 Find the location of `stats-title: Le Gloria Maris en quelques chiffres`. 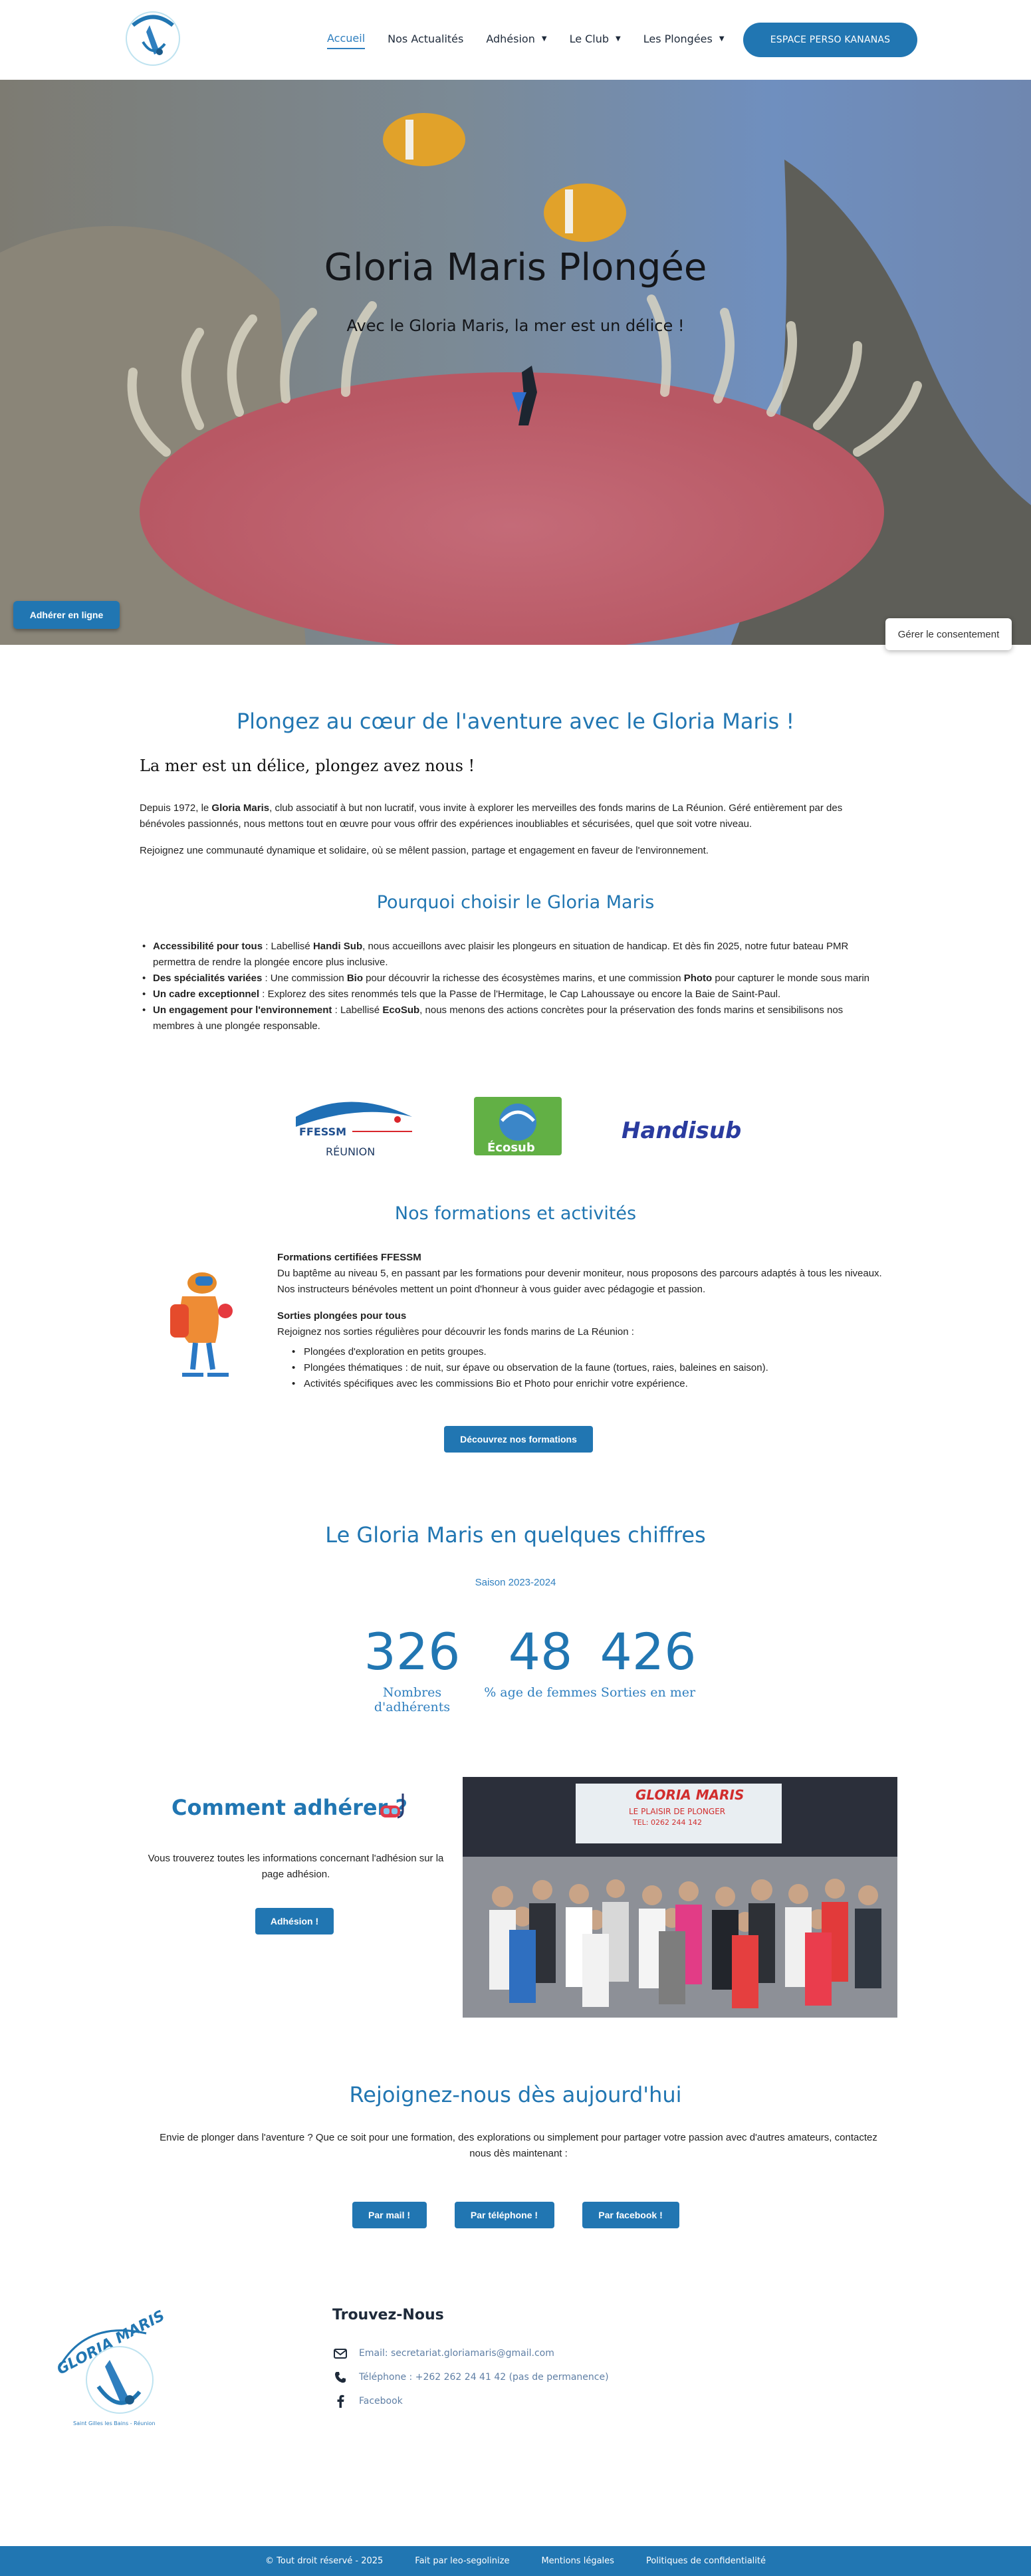

stats-title: Le Gloria Maris en quelques chiffres is located at coordinates (515, 1535).